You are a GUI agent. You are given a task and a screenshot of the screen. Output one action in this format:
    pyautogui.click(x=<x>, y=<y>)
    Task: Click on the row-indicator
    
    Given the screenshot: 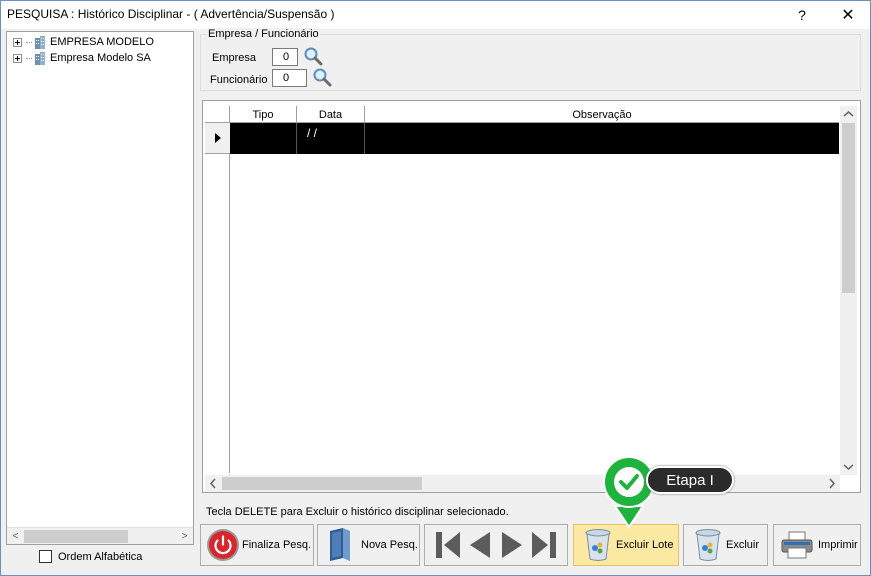 What is the action you would take?
    pyautogui.click(x=217, y=138)
    